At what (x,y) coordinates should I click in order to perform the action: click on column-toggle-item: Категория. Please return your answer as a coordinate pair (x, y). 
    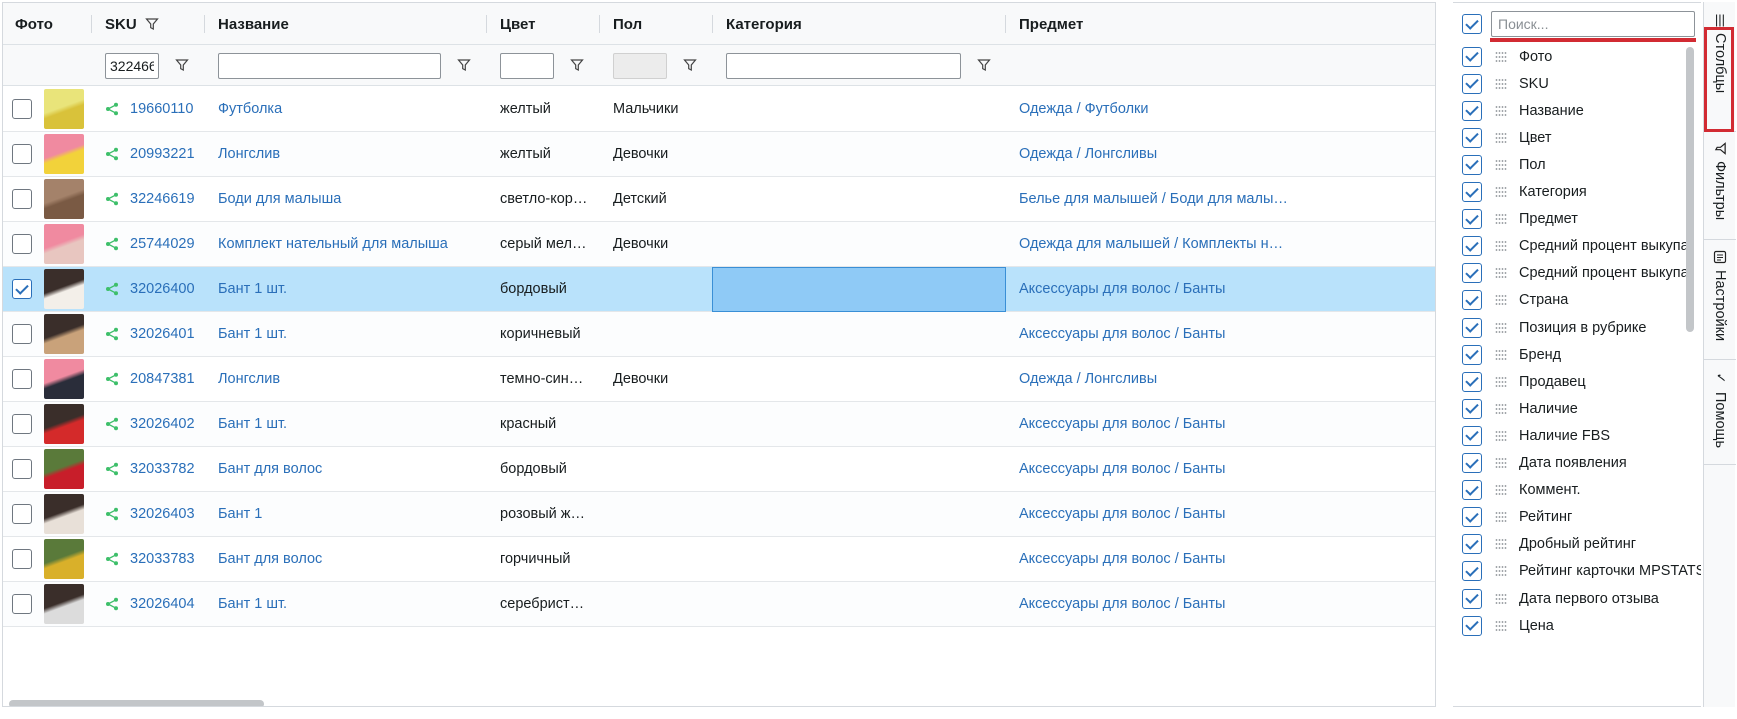
    Looking at the image, I should click on (1577, 192).